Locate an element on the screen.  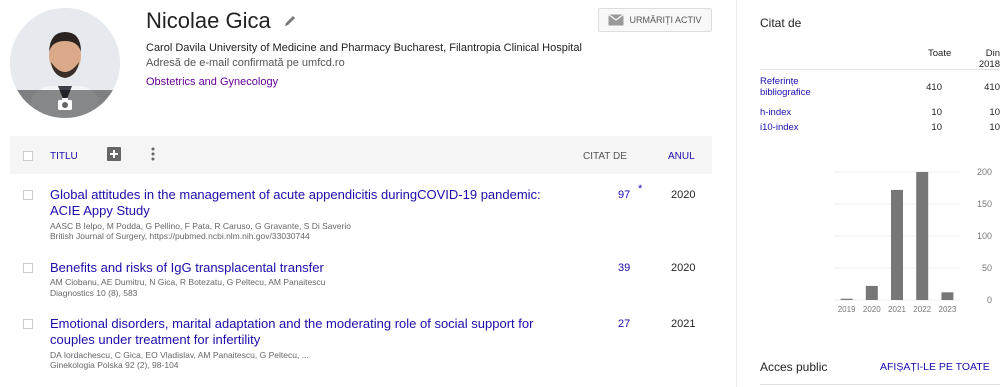
more-options-icon is located at coordinates (153, 154).